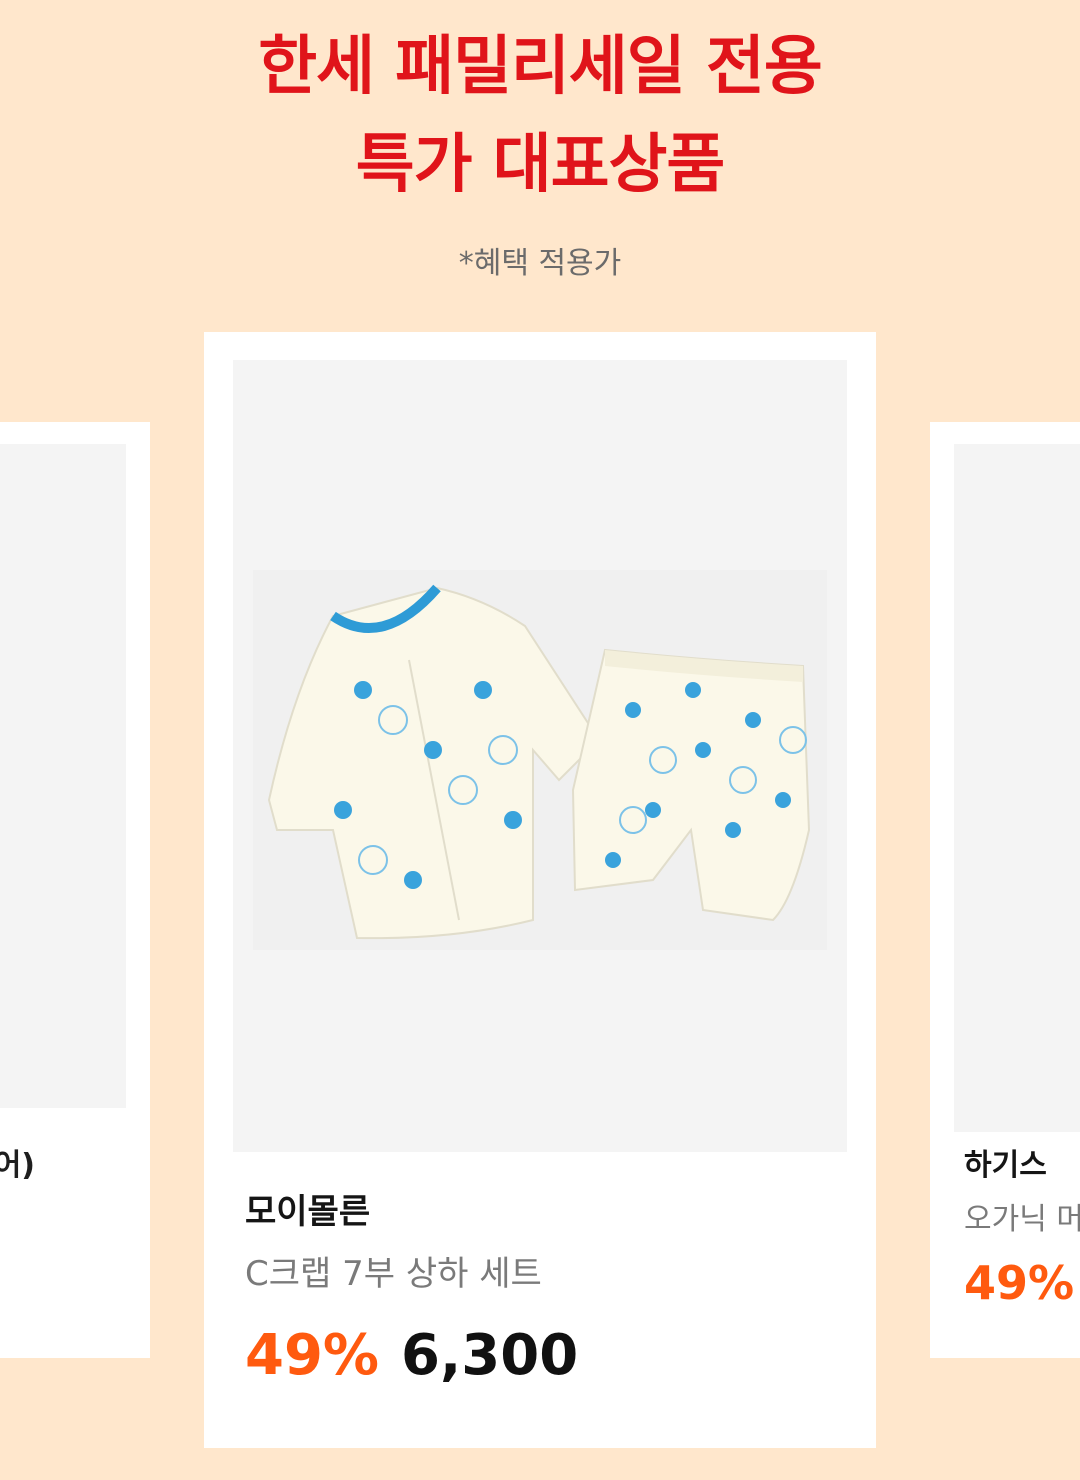  What do you see at coordinates (490, 1355) in the screenshot?
I see `sale-price: 6,300` at bounding box center [490, 1355].